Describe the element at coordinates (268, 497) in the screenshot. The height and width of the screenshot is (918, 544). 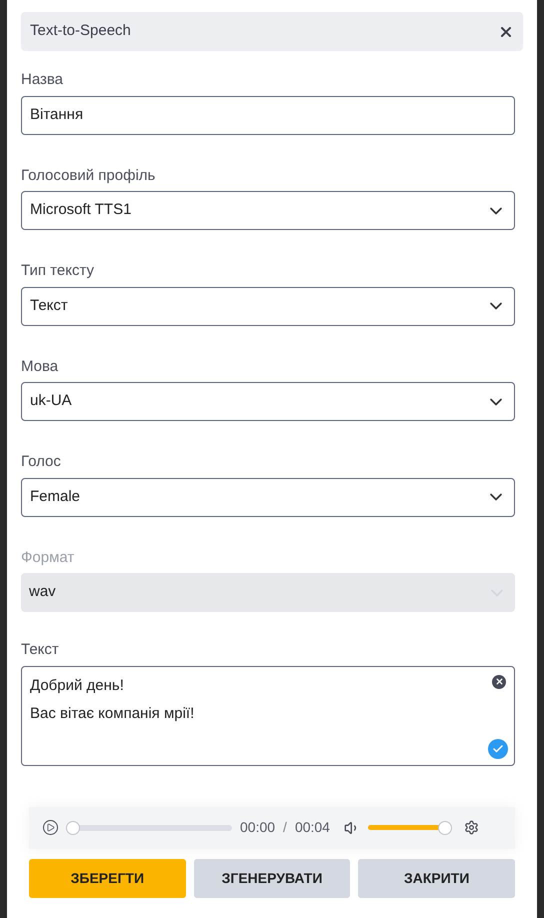
I see `dropdown-field: Female` at that location.